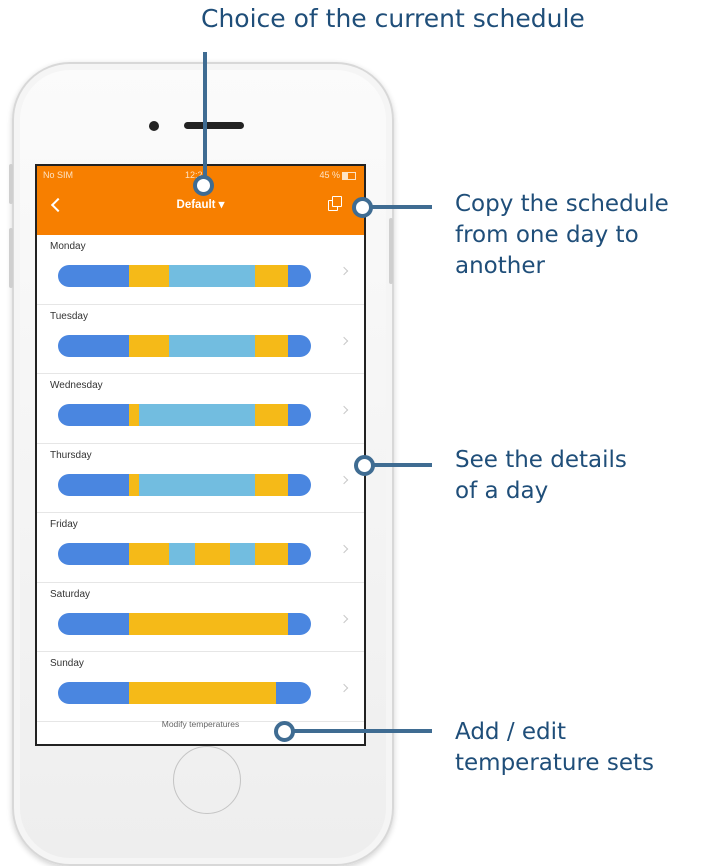 The image size is (721, 866). I want to click on day-row: Monday, so click(200, 270).